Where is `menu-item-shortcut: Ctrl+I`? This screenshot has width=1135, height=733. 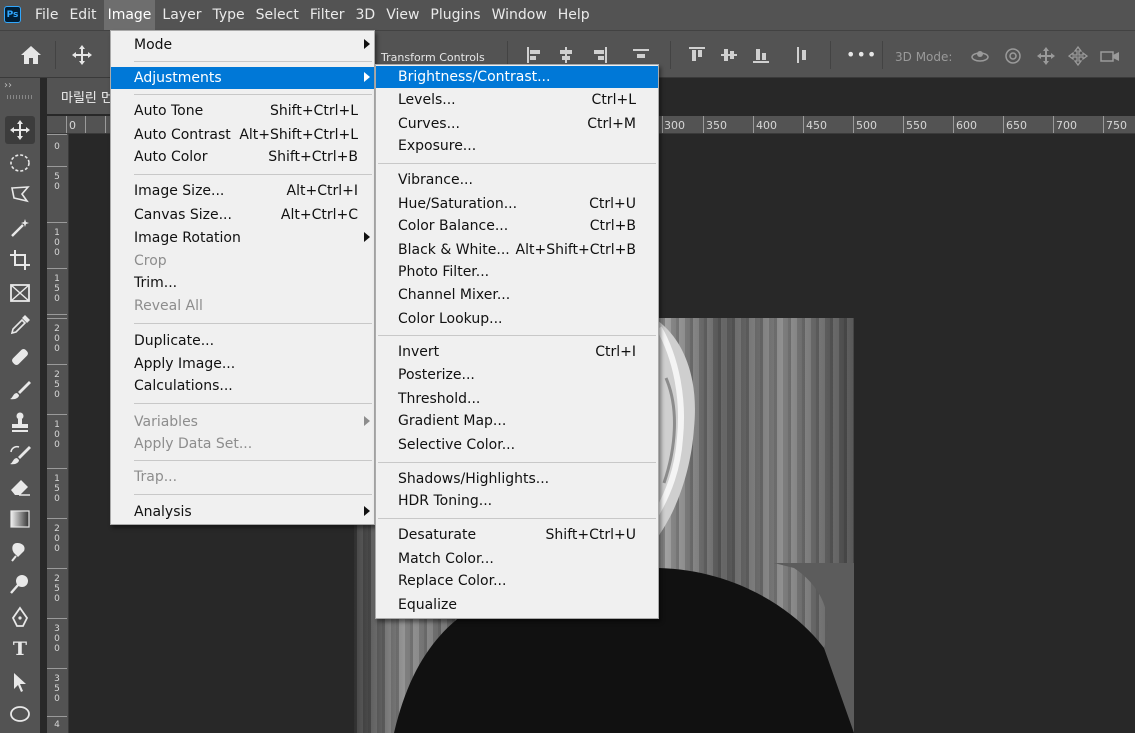
menu-item-shortcut: Ctrl+I is located at coordinates (615, 352).